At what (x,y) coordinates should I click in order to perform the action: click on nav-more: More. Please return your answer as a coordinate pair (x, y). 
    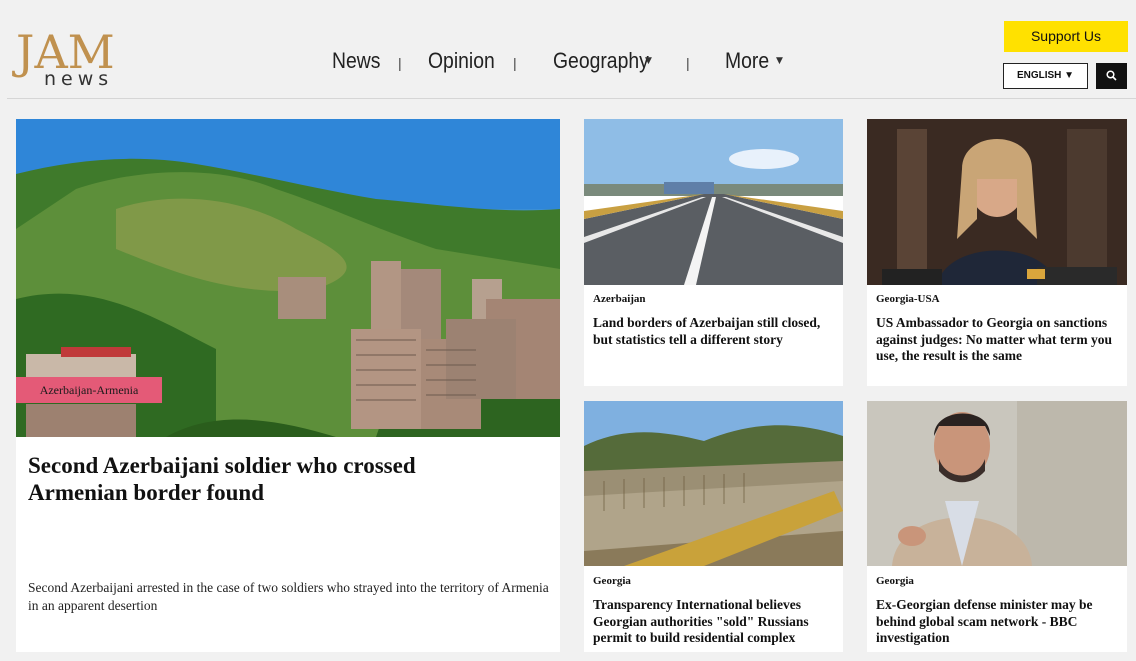
    Looking at the image, I should click on (747, 61).